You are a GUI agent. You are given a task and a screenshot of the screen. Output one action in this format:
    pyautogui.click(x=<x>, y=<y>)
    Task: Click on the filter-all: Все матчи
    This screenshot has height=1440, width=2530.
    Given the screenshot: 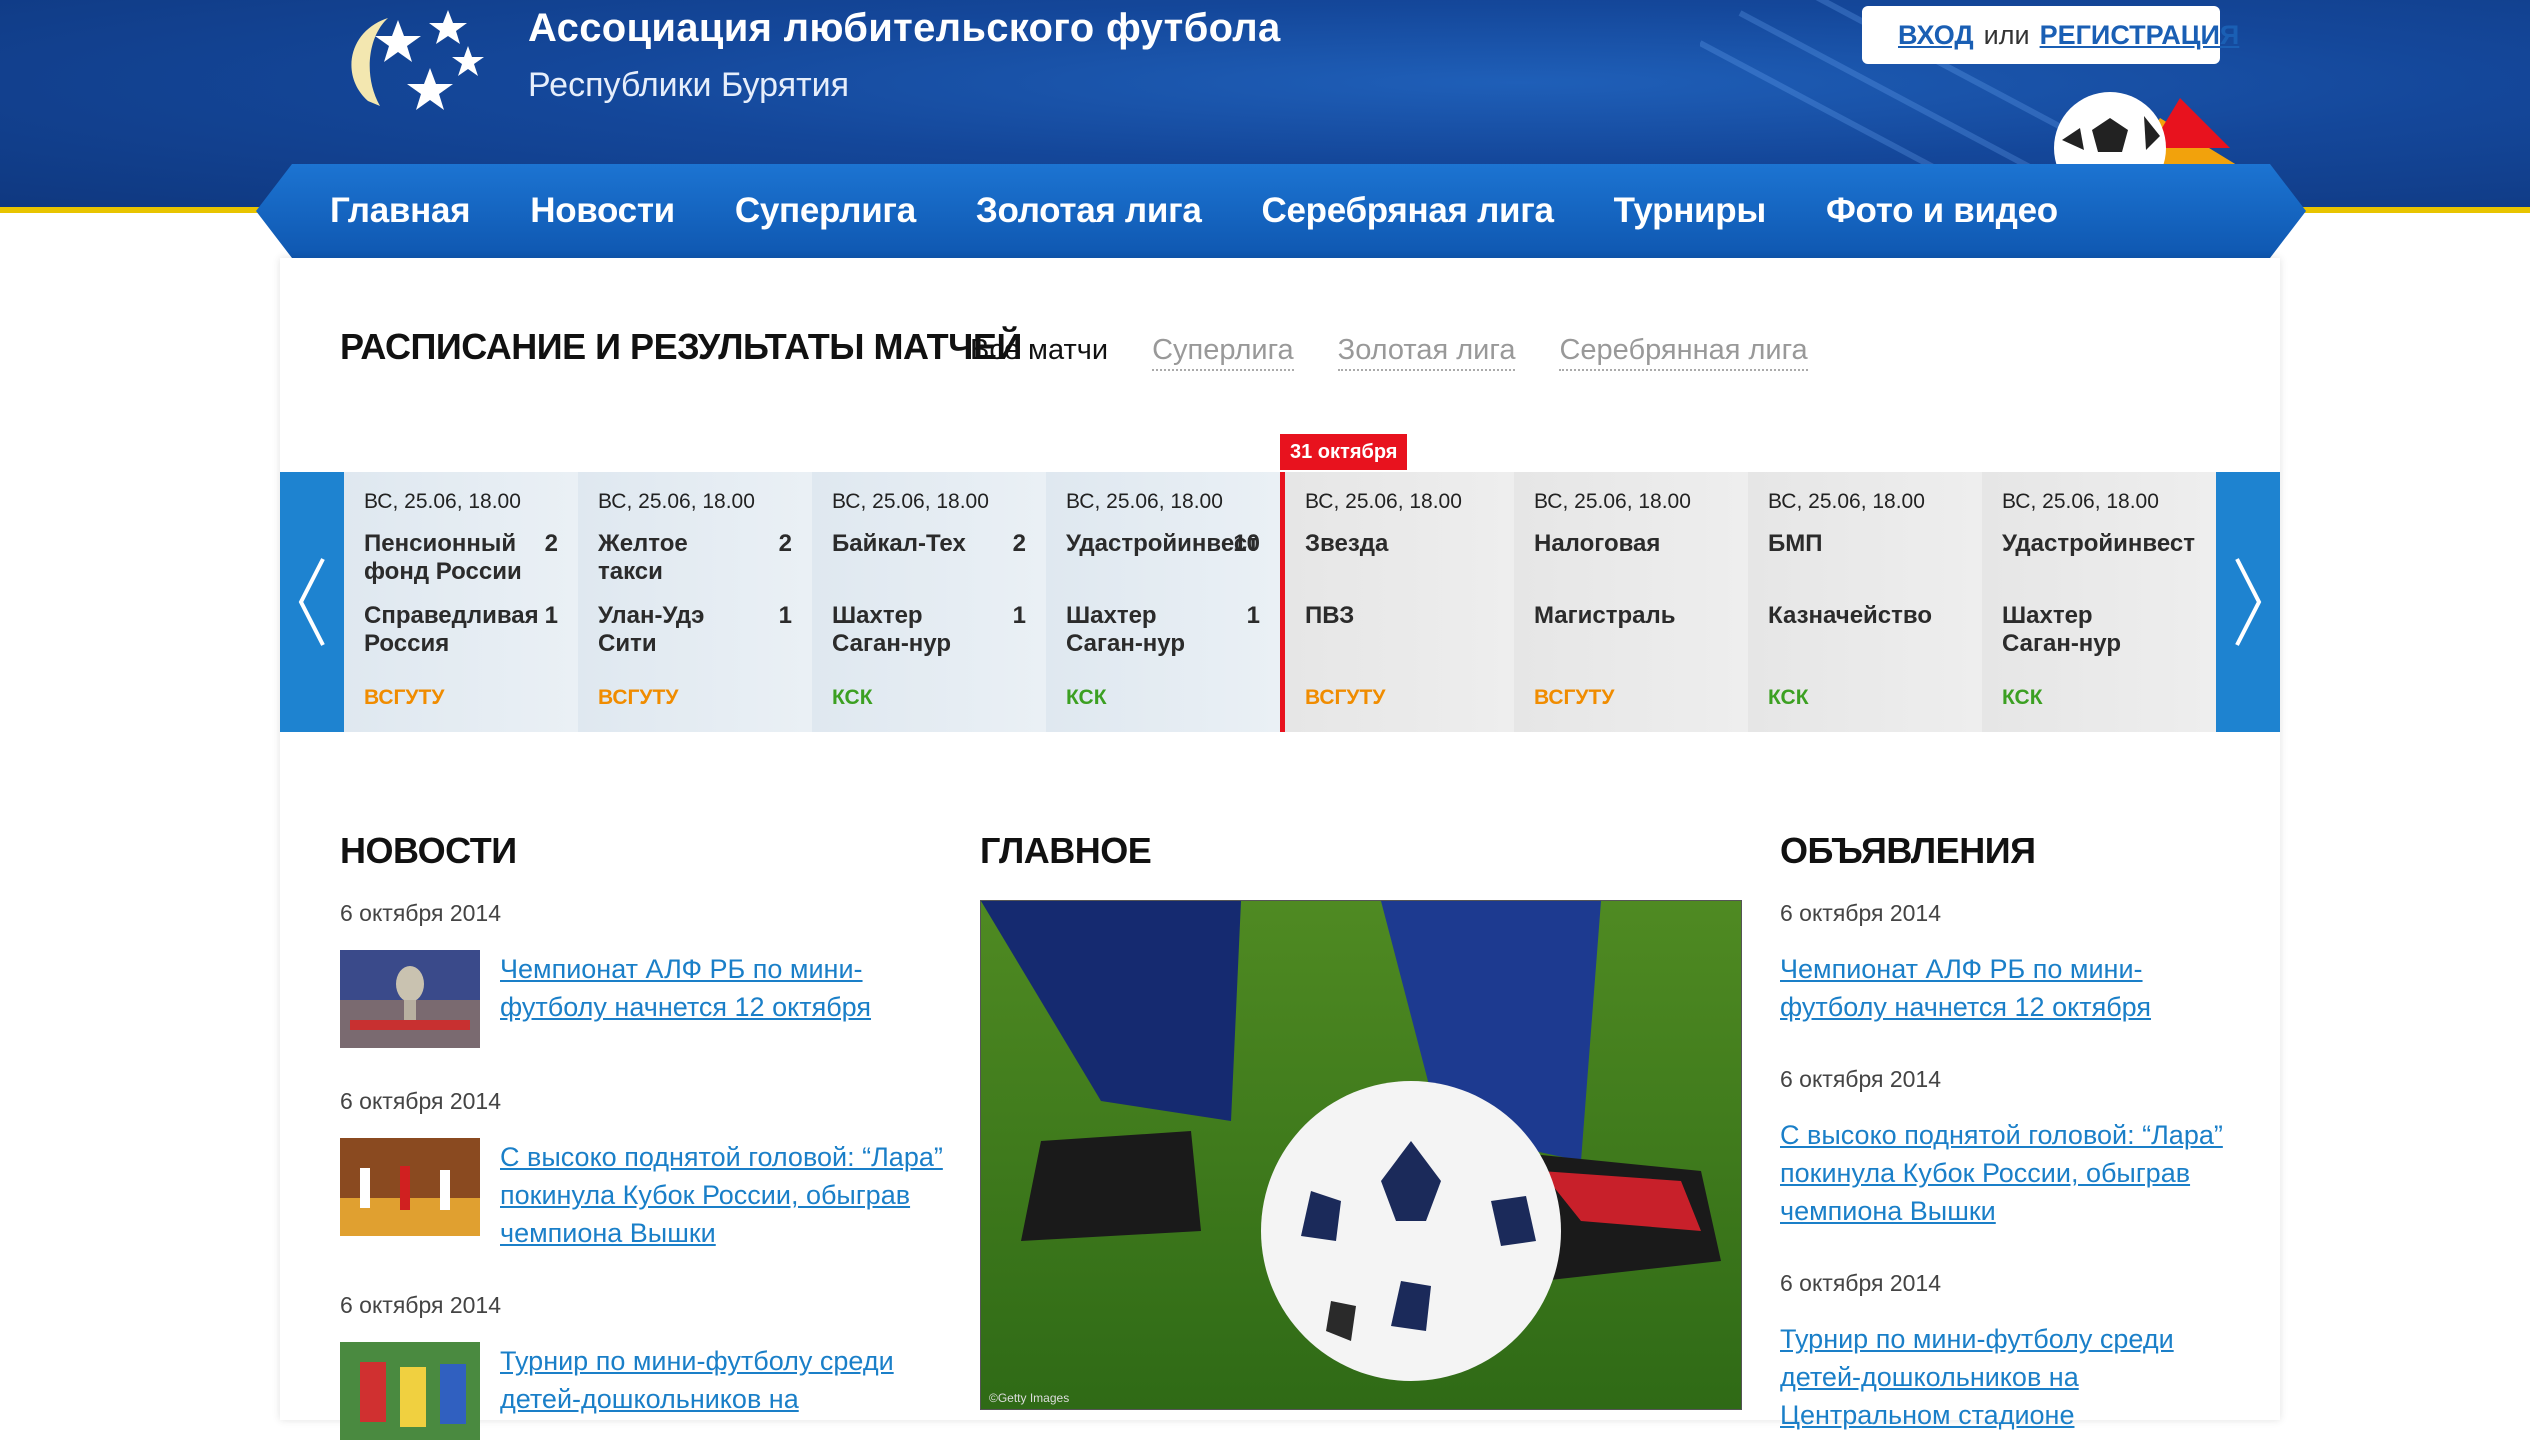 What is the action you would take?
    pyautogui.click(x=1039, y=352)
    